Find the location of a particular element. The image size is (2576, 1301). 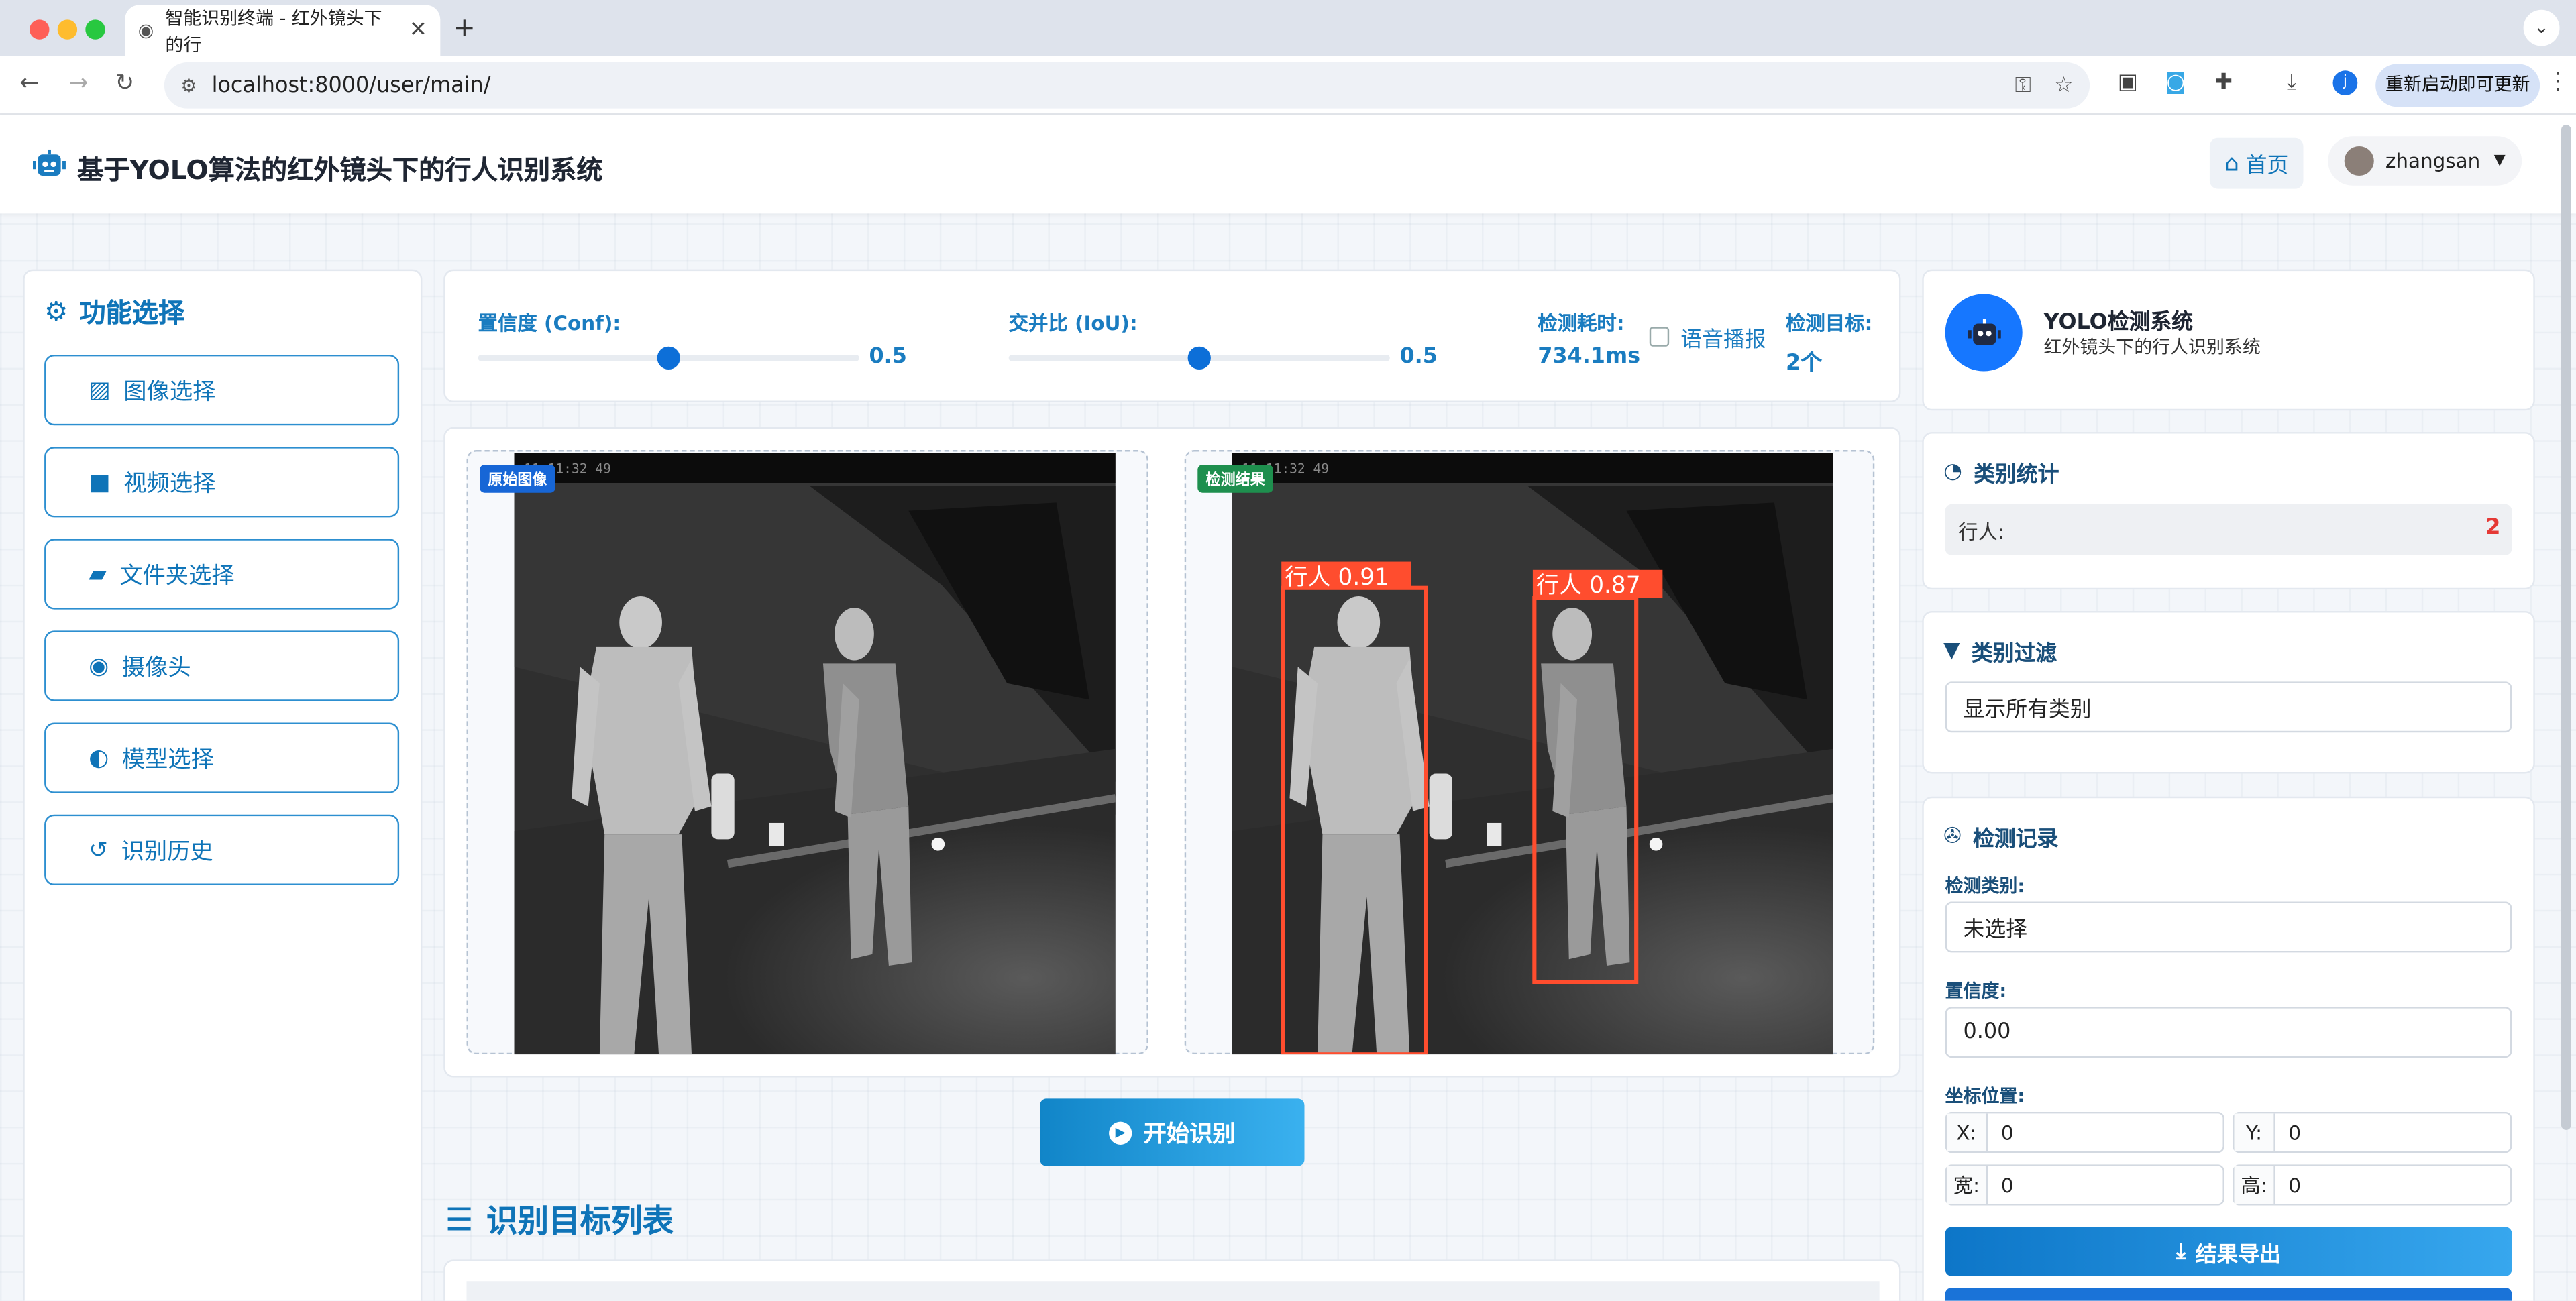

result-thermal-image: 11:11:32 49 行人 0.91 行人 0.87 is located at coordinates (1533, 754).